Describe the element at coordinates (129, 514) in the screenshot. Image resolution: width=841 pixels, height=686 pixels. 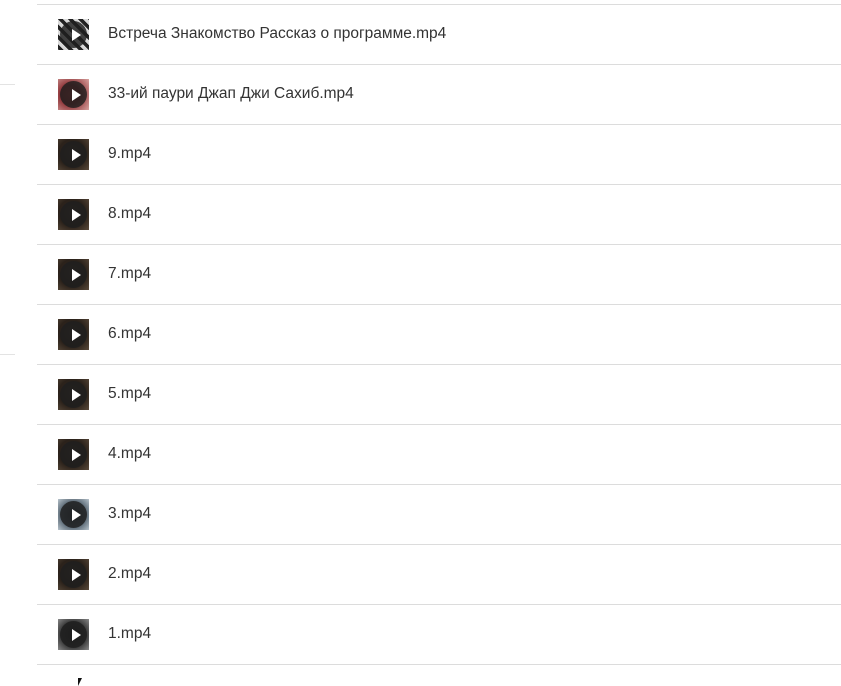
I see `video-file-name: 3.mp4` at that location.